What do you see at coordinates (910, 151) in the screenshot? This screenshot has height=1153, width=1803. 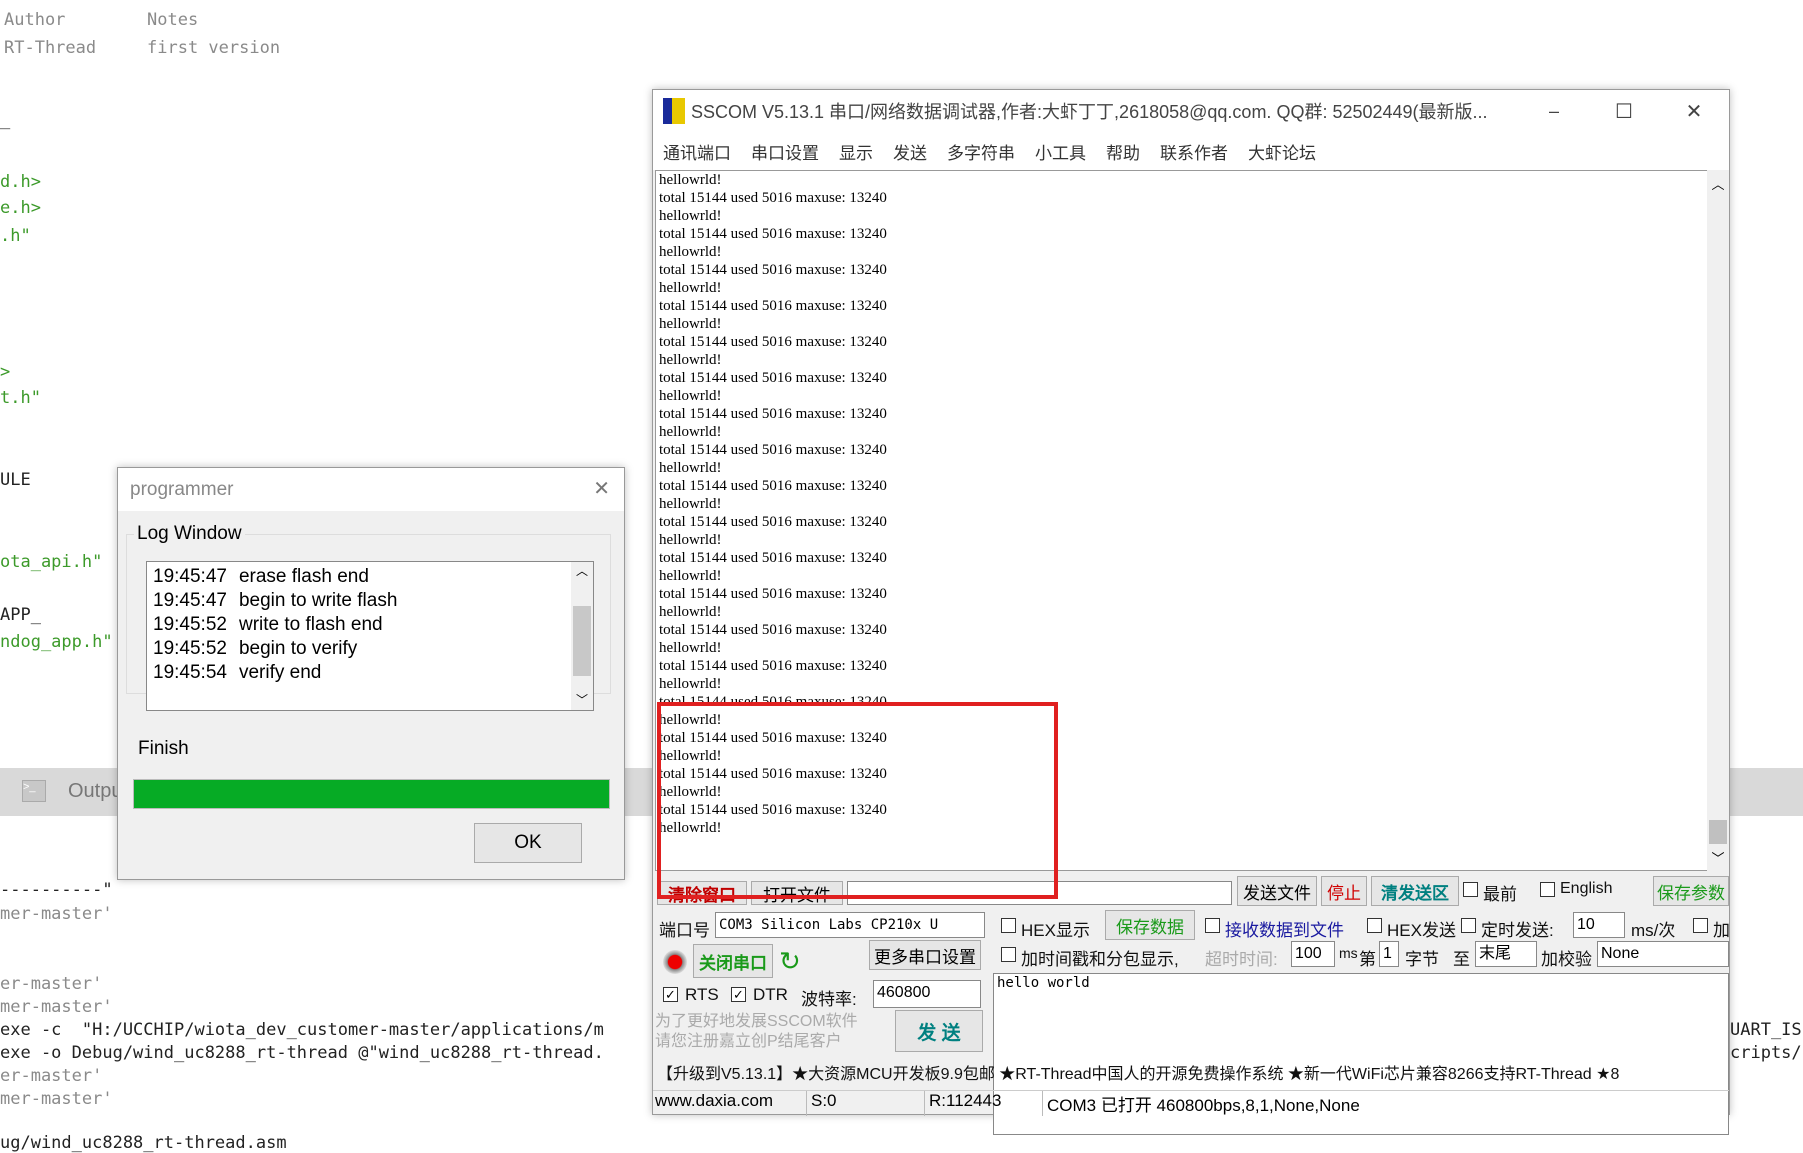 I see `menu-send: 发送` at bounding box center [910, 151].